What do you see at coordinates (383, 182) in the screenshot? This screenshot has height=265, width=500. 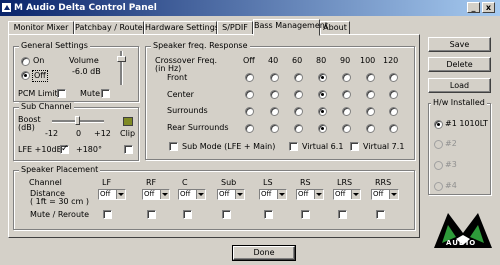 I see `placement-channel-label: RRS` at bounding box center [383, 182].